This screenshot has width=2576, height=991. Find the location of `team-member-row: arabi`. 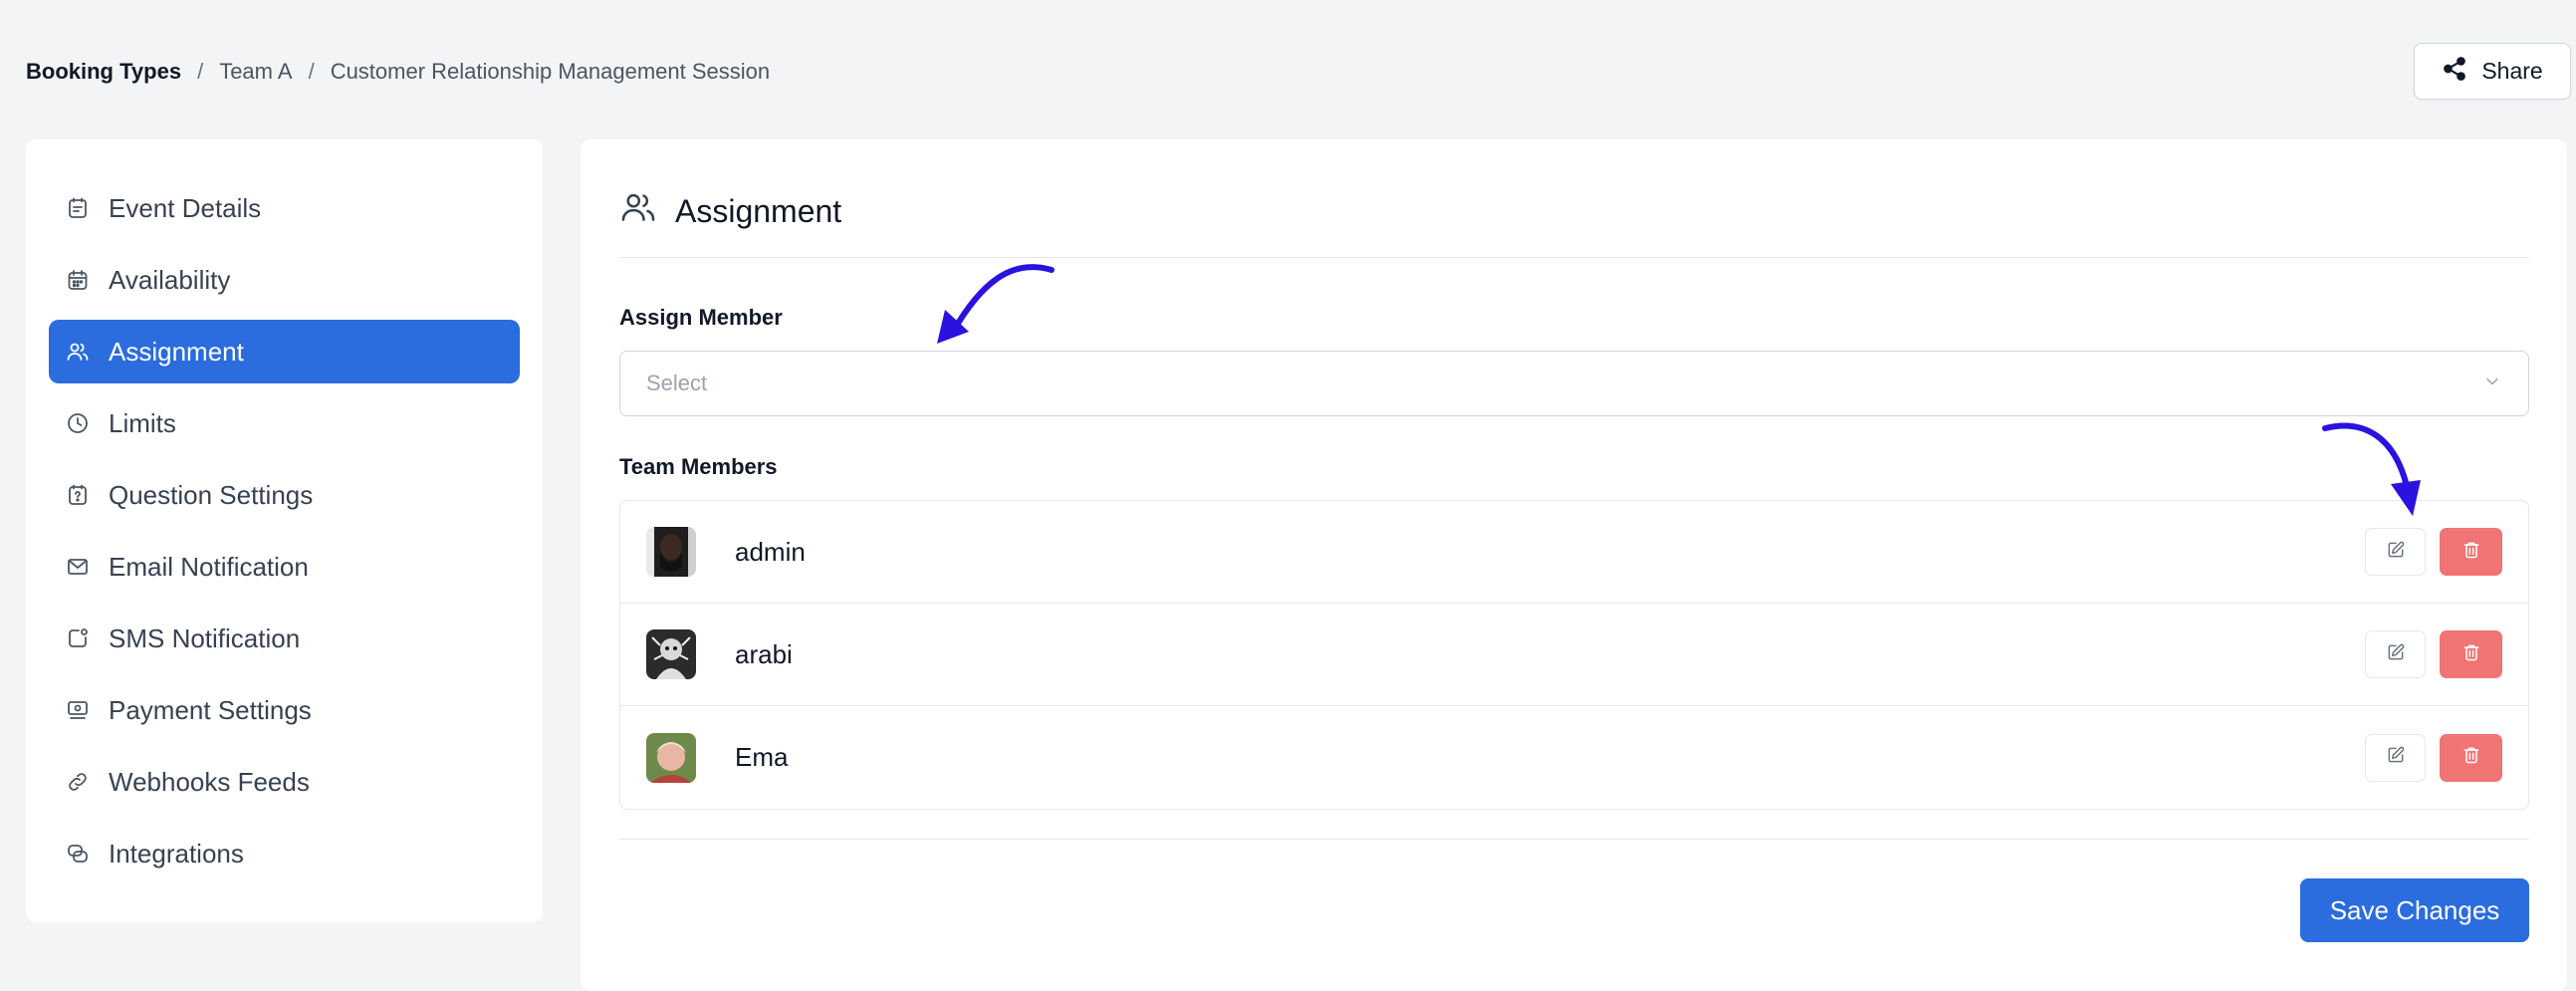

team-member-row: arabi is located at coordinates (1574, 655).